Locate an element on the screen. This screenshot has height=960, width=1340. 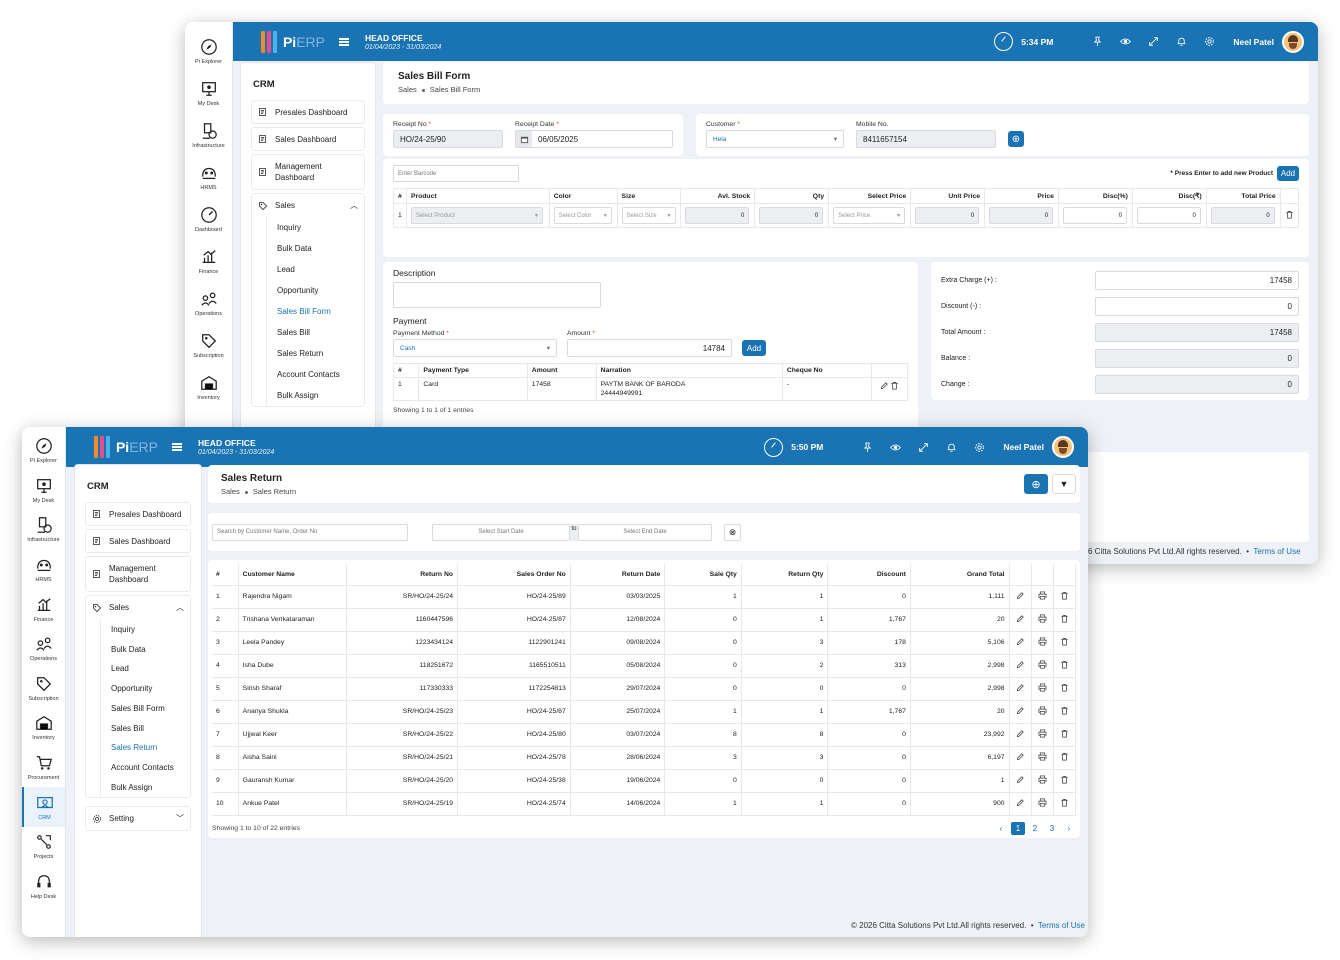
app-logo: PiERP is located at coordinates (112, 447).